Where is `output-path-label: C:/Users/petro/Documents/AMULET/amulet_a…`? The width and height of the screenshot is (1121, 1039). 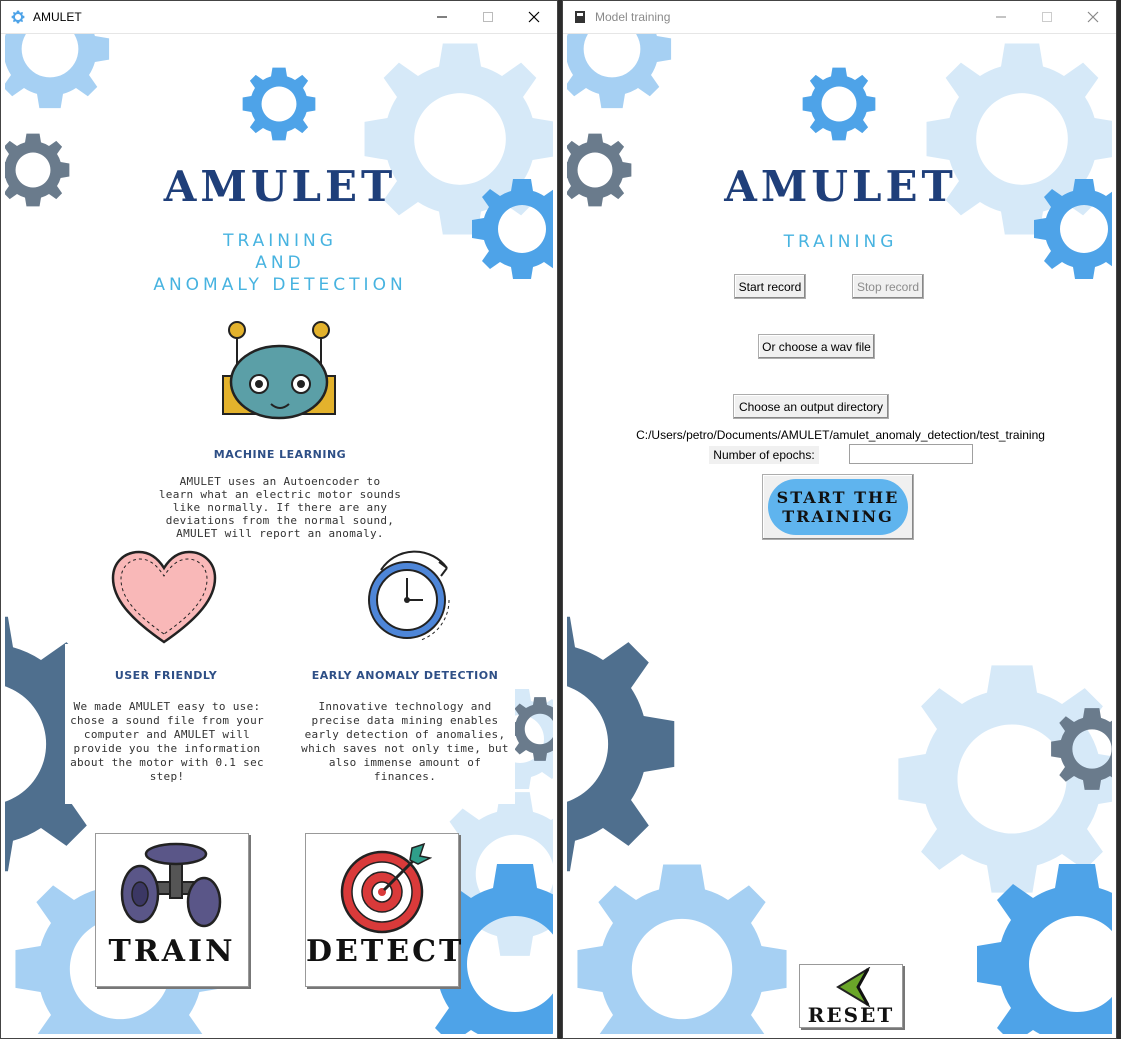 output-path-label: C:/Users/petro/Documents/AMULET/amulet_a… is located at coordinates (840, 435).